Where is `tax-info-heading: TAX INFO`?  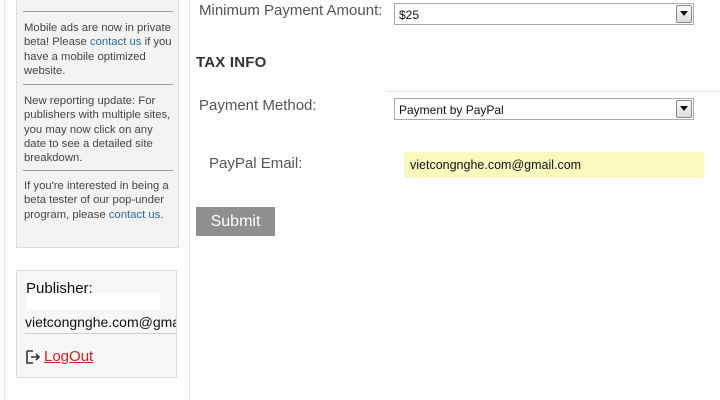
tax-info-heading: TAX INFO is located at coordinates (231, 62).